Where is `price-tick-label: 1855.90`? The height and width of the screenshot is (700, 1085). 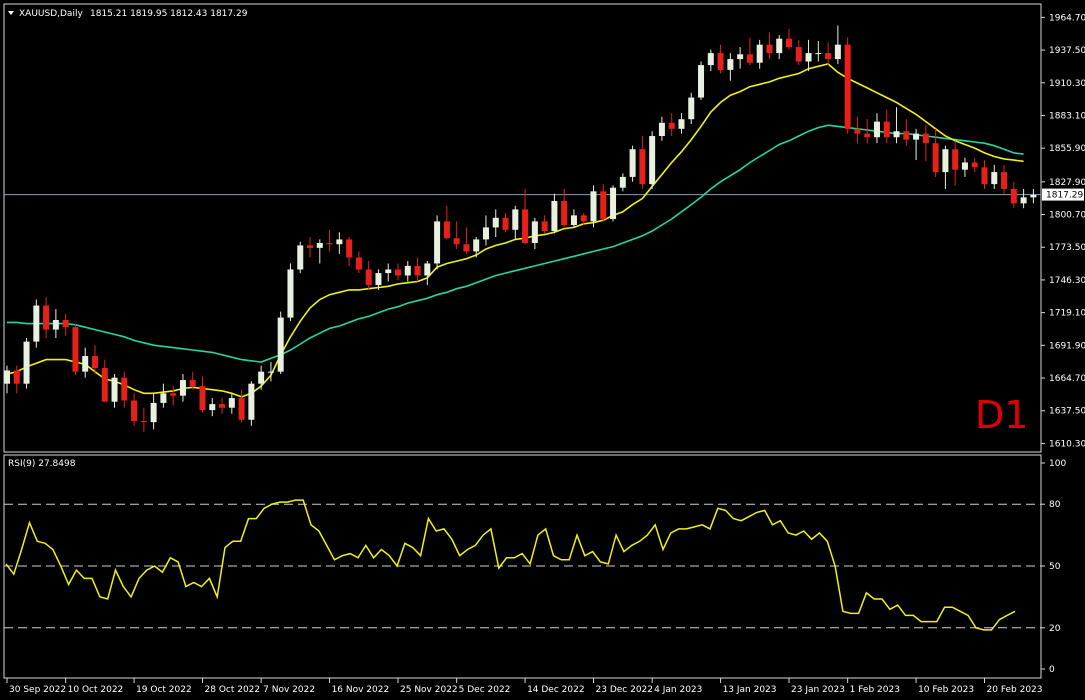 price-tick-label: 1855.90 is located at coordinates (1067, 149).